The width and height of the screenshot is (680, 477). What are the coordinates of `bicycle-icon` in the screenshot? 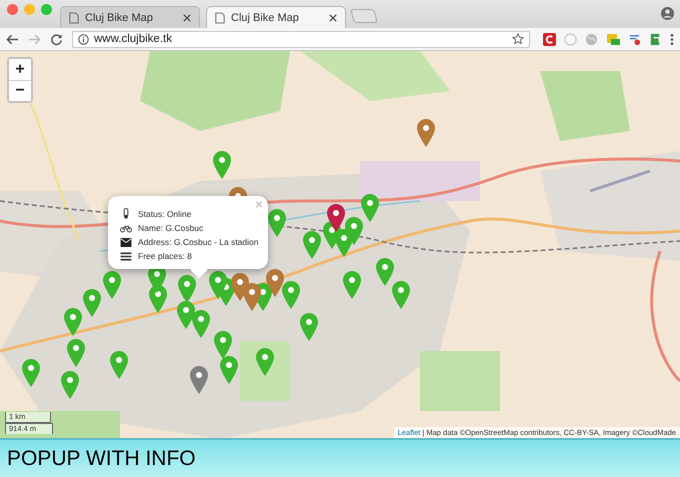 It's located at (126, 228).